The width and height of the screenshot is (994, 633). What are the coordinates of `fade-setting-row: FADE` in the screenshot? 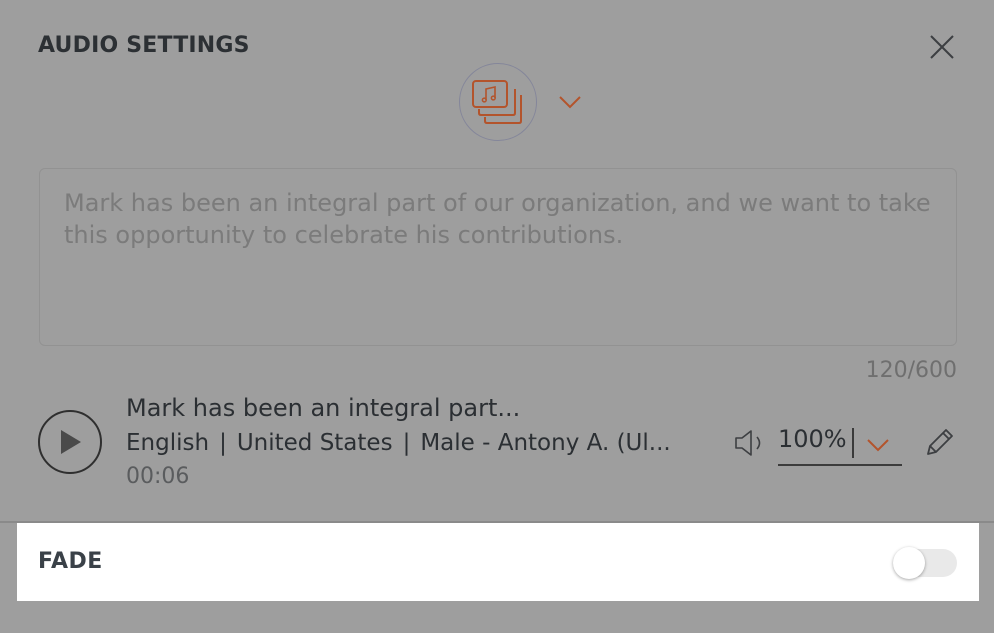 It's located at (498, 562).